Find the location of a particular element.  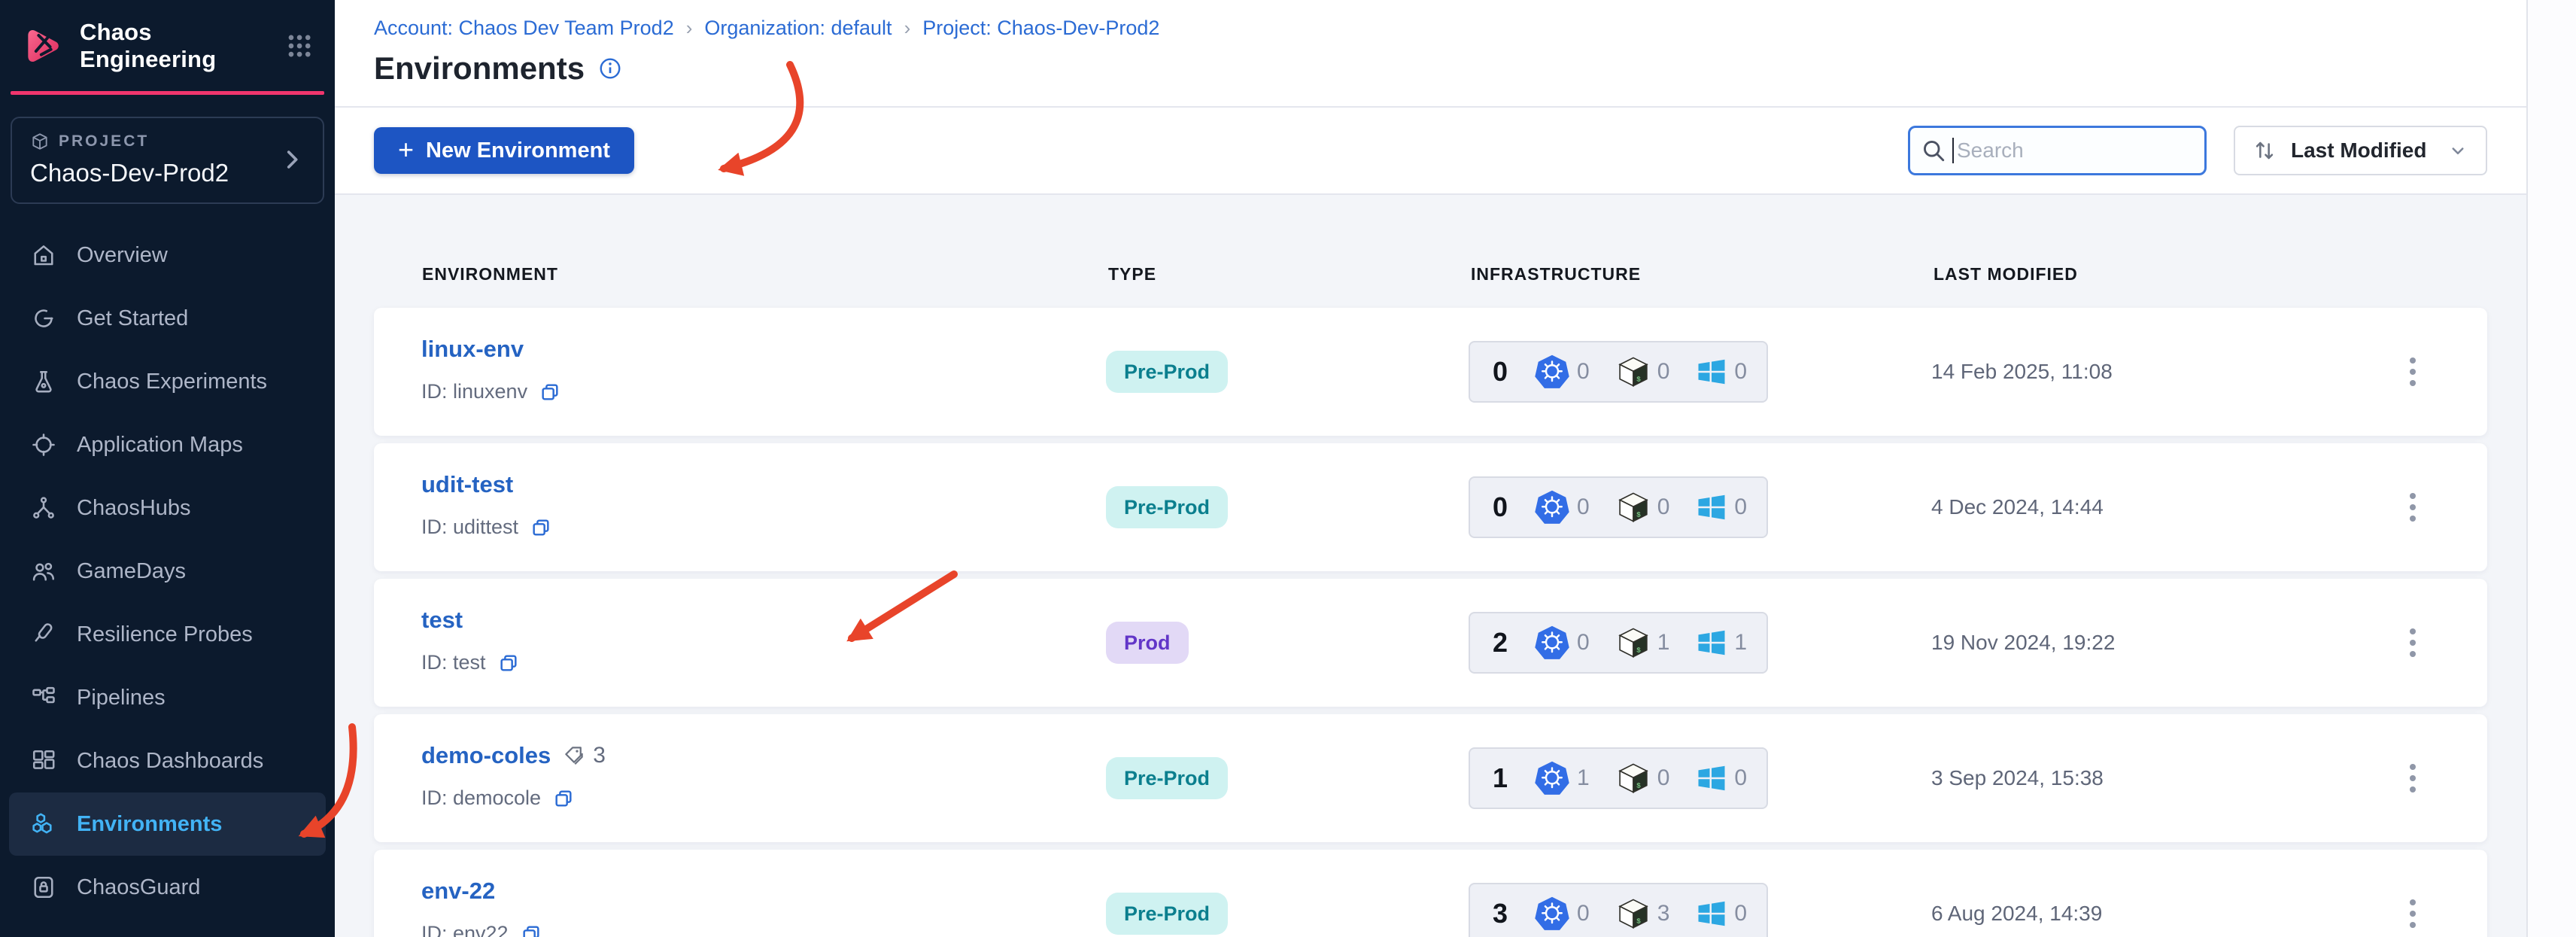

environment-name-link: udit-test is located at coordinates (467, 485).